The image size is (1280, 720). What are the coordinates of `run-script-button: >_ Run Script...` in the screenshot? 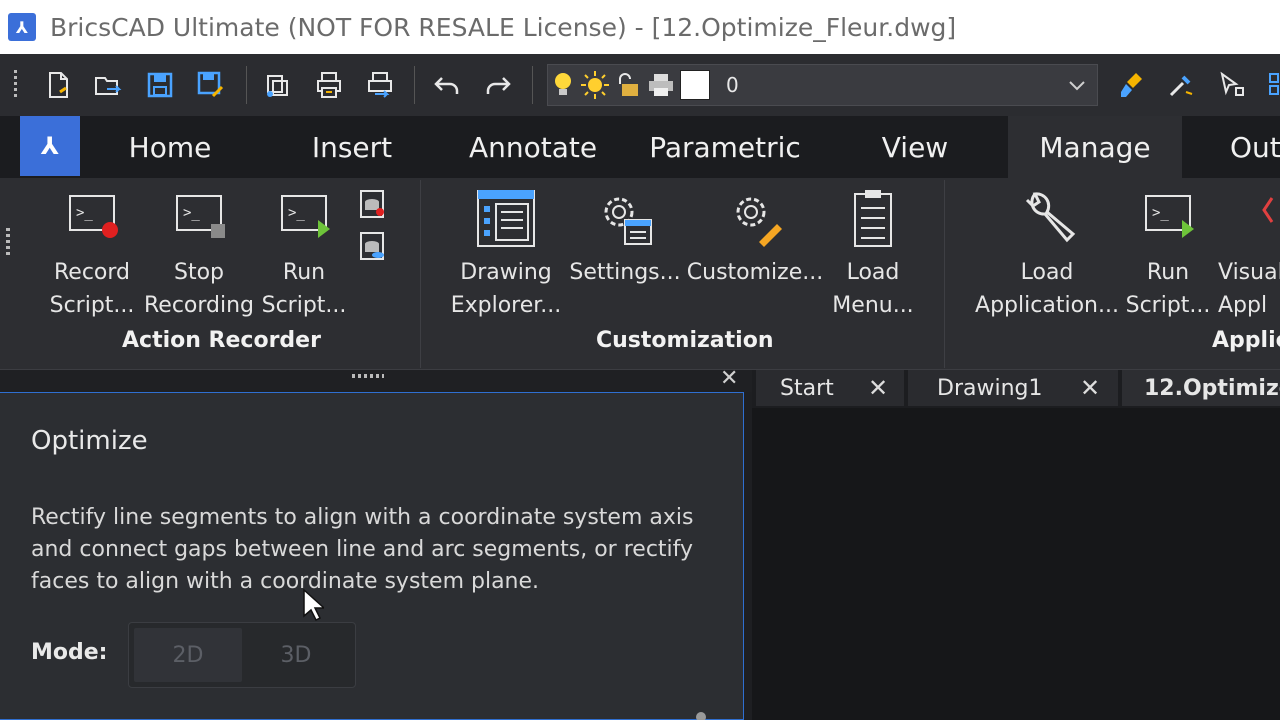 It's located at (304, 256).